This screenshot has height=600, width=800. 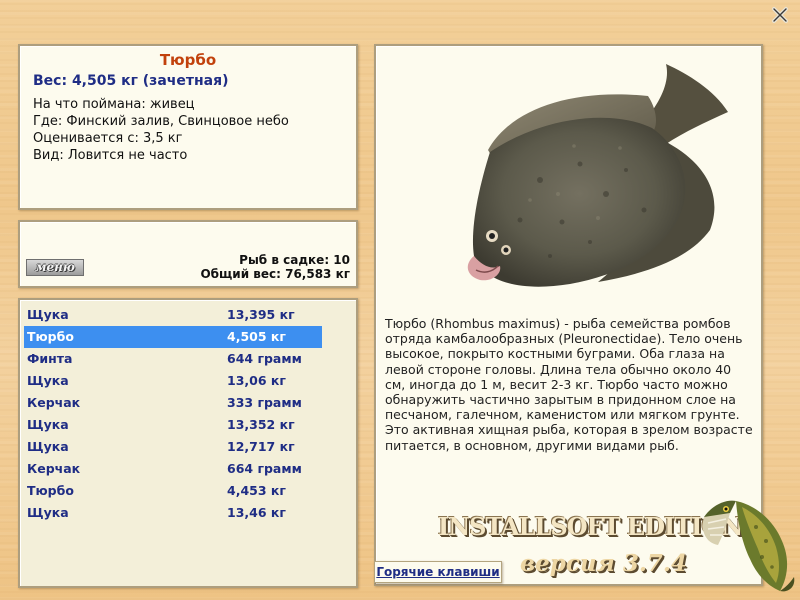 What do you see at coordinates (173, 403) in the screenshot?
I see `list-item: Керчак 333 грамм` at bounding box center [173, 403].